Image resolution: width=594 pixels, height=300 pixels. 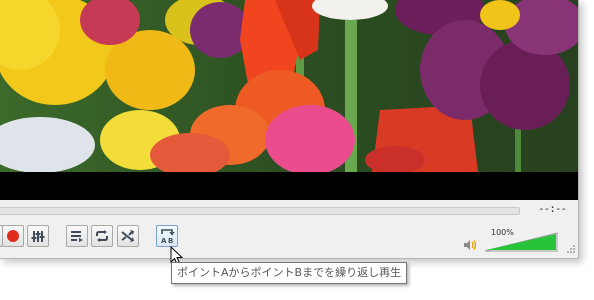 I want to click on loop-button, so click(x=102, y=236).